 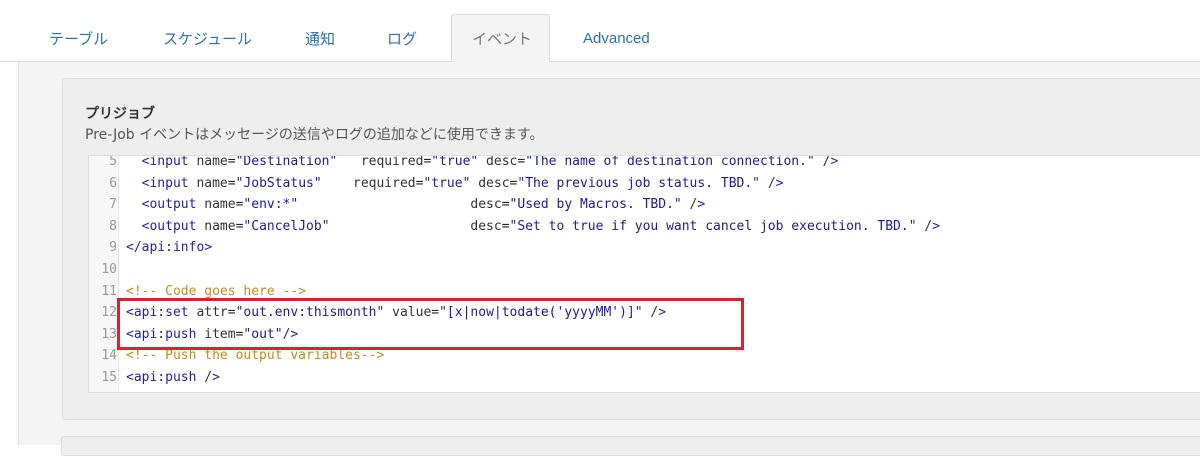 What do you see at coordinates (207, 38) in the screenshot?
I see `tab-schedule: スケジュール` at bounding box center [207, 38].